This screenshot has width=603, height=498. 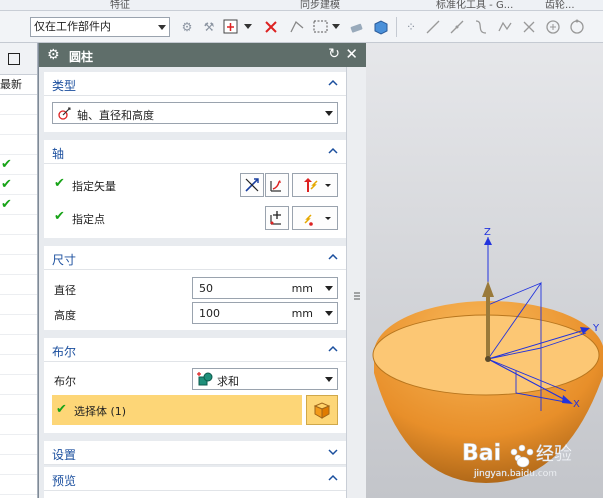 What do you see at coordinates (209, 313) in the screenshot?
I see `height-value: 100` at bounding box center [209, 313].